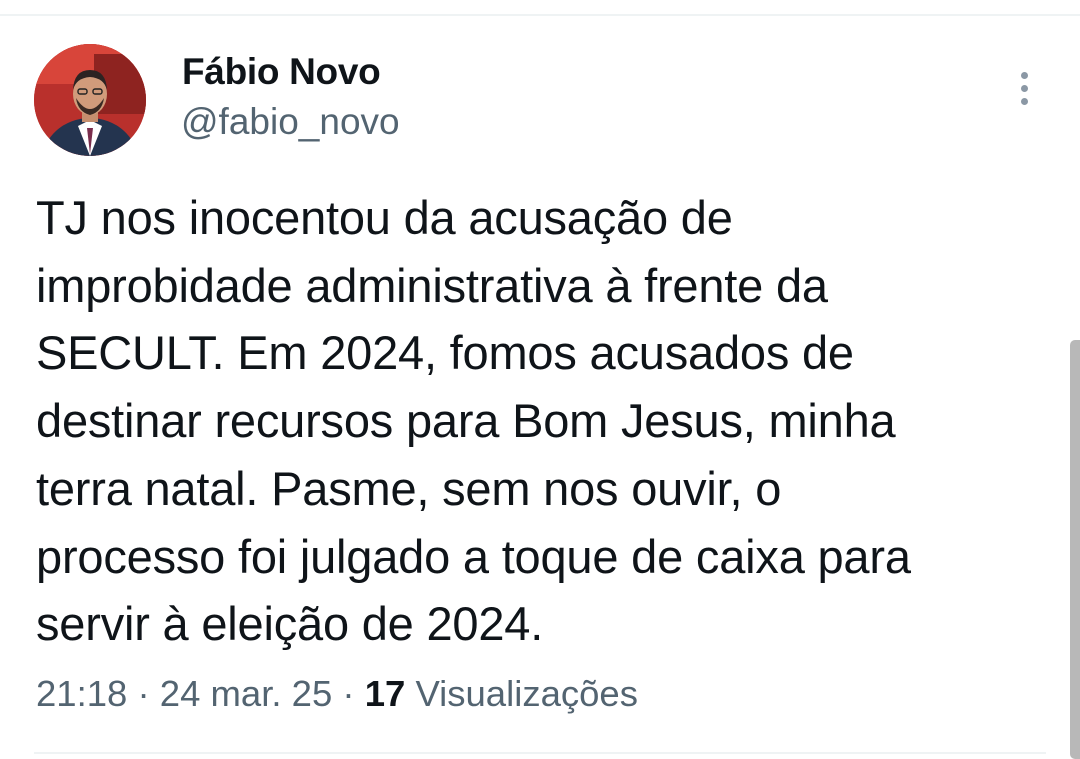 The width and height of the screenshot is (1080, 759). I want to click on author-handle: @fabio_novo, so click(290, 122).